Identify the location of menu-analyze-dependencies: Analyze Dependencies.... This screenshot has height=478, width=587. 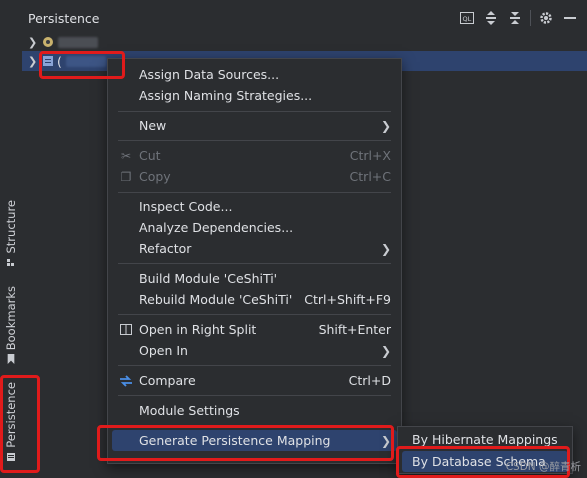
(254, 227).